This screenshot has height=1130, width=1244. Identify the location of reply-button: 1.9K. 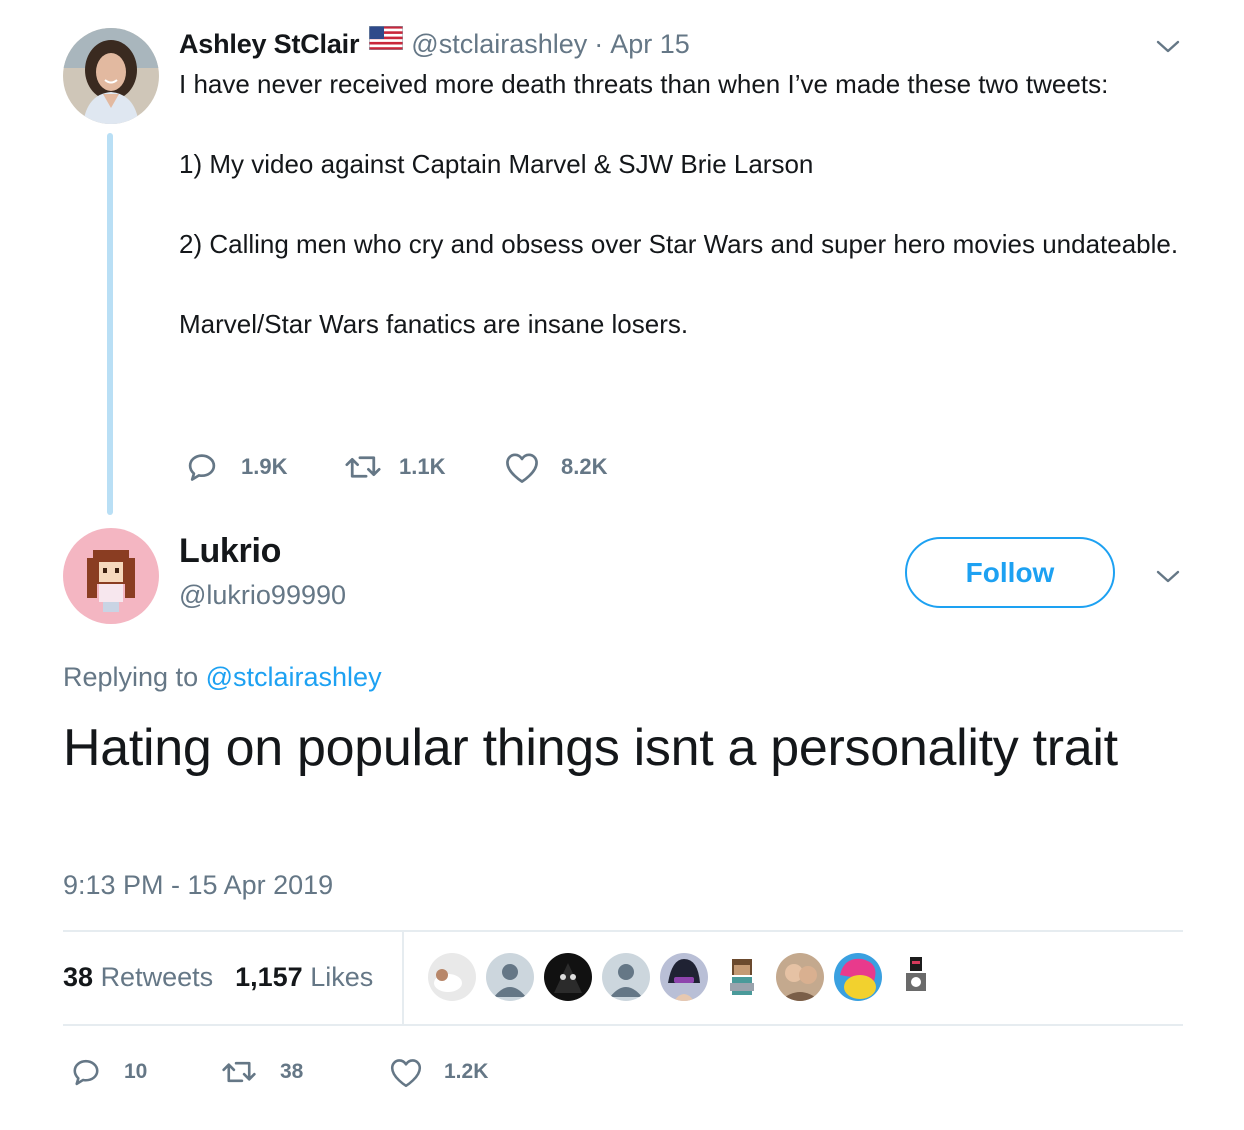
(263, 467).